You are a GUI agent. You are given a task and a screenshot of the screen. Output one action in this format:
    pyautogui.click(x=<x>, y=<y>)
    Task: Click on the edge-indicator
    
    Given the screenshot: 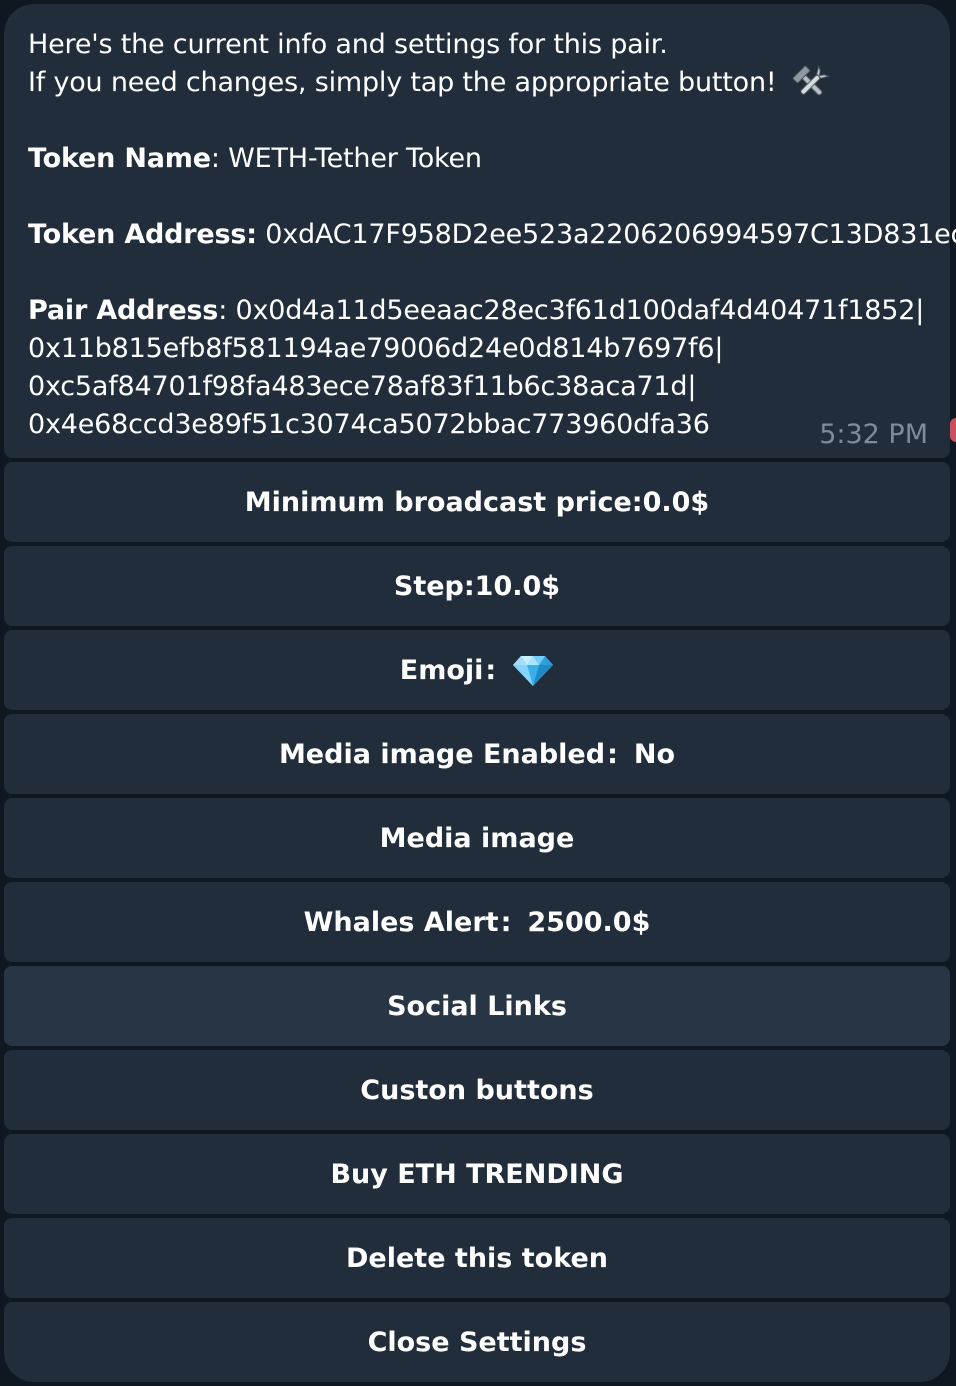 What is the action you would take?
    pyautogui.click(x=953, y=430)
    